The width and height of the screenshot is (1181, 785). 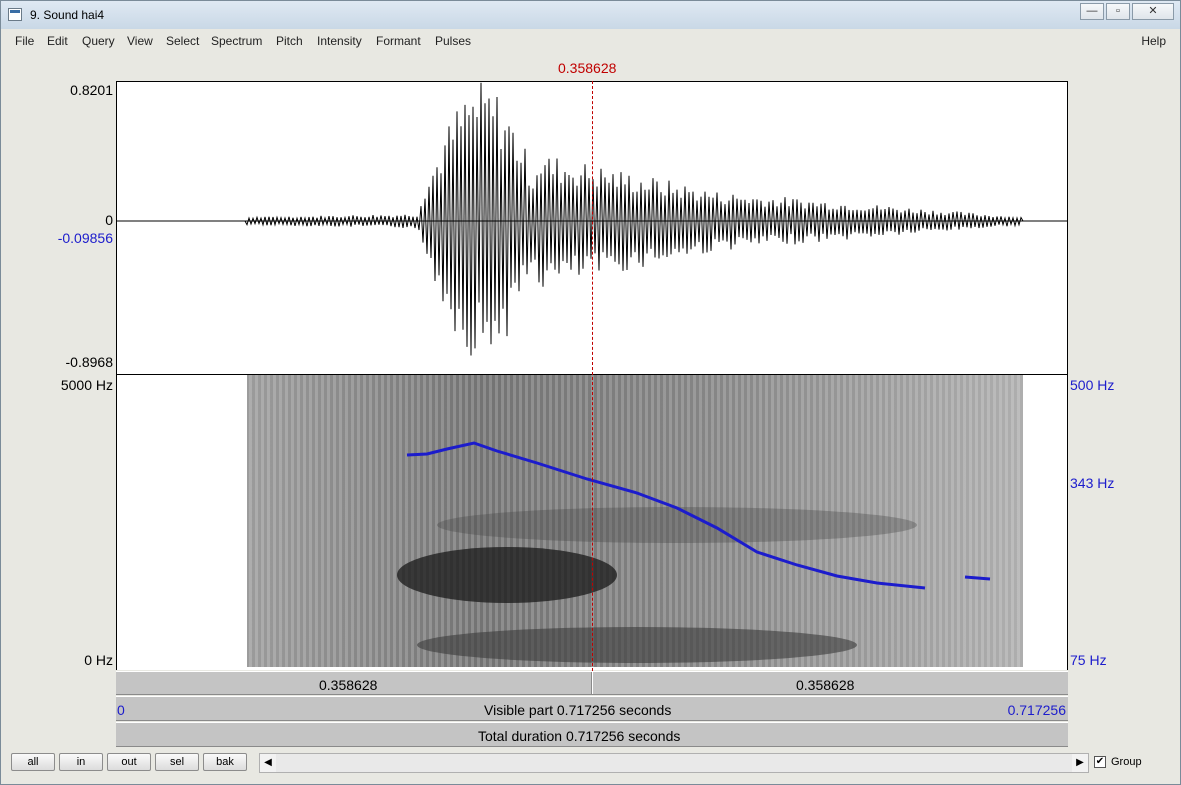 I want to click on selection-left-label: 0.358628, so click(x=348, y=685).